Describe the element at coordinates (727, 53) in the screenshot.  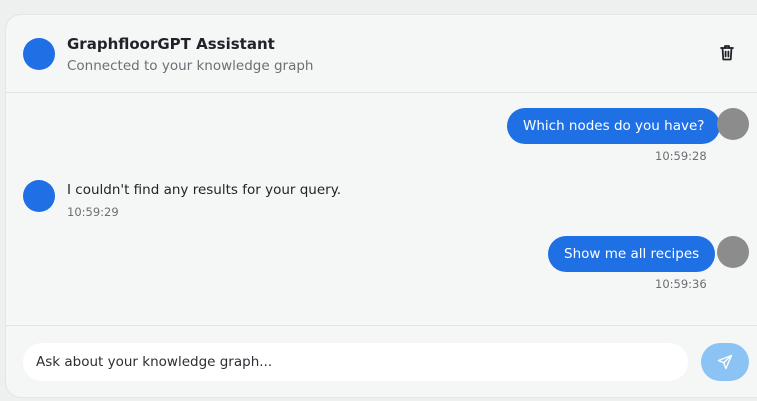
I see `trash-icon` at that location.